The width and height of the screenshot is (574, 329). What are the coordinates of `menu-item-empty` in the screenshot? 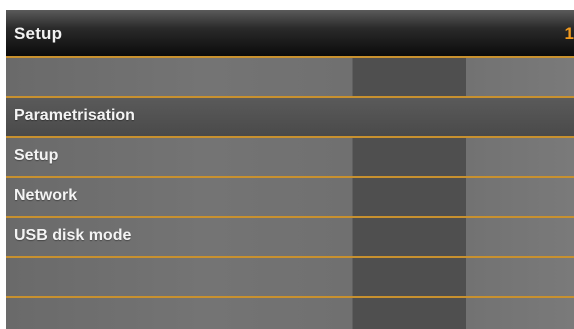 It's located at (290, 278).